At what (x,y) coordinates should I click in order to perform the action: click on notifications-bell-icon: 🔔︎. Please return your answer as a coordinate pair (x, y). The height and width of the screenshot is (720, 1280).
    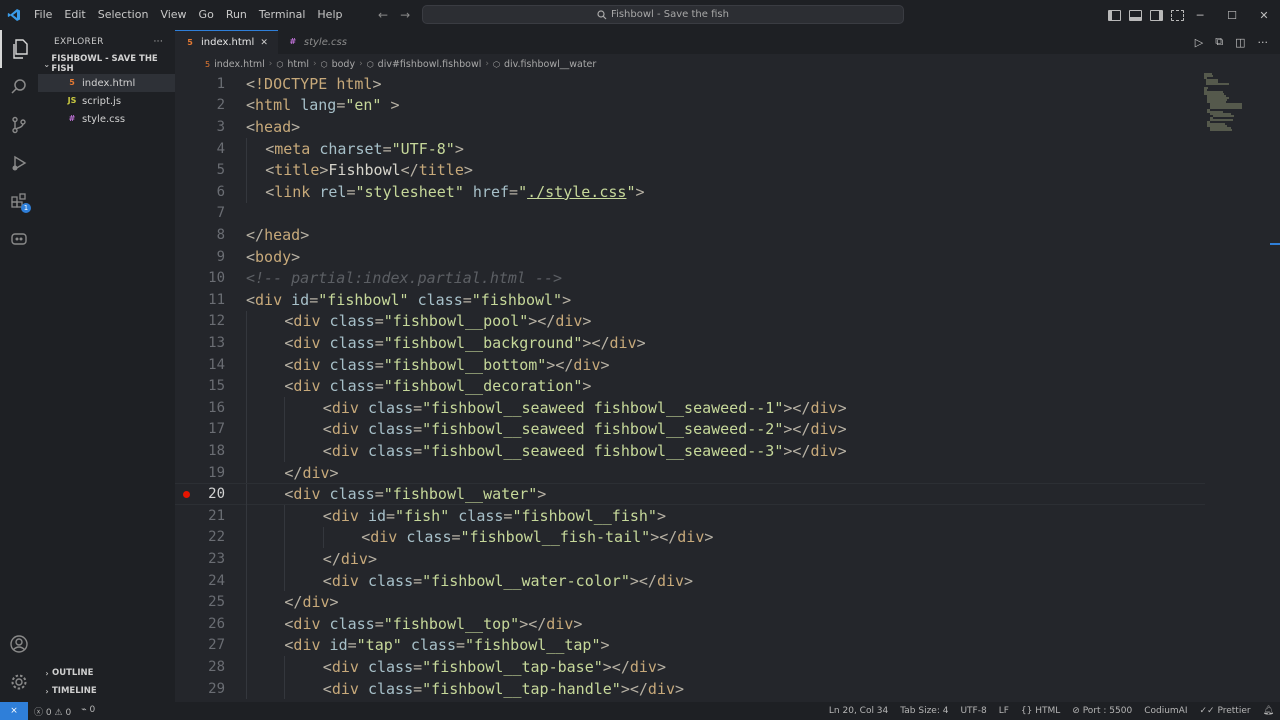
    Looking at the image, I should click on (1268, 711).